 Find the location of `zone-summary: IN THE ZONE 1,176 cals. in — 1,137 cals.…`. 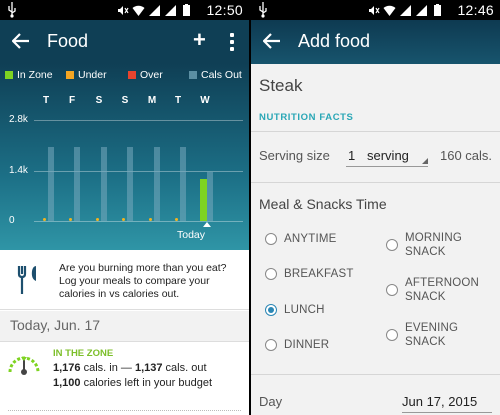

zone-summary: IN THE ZONE 1,176 cals. in — 1,137 cals.… is located at coordinates (124, 378).